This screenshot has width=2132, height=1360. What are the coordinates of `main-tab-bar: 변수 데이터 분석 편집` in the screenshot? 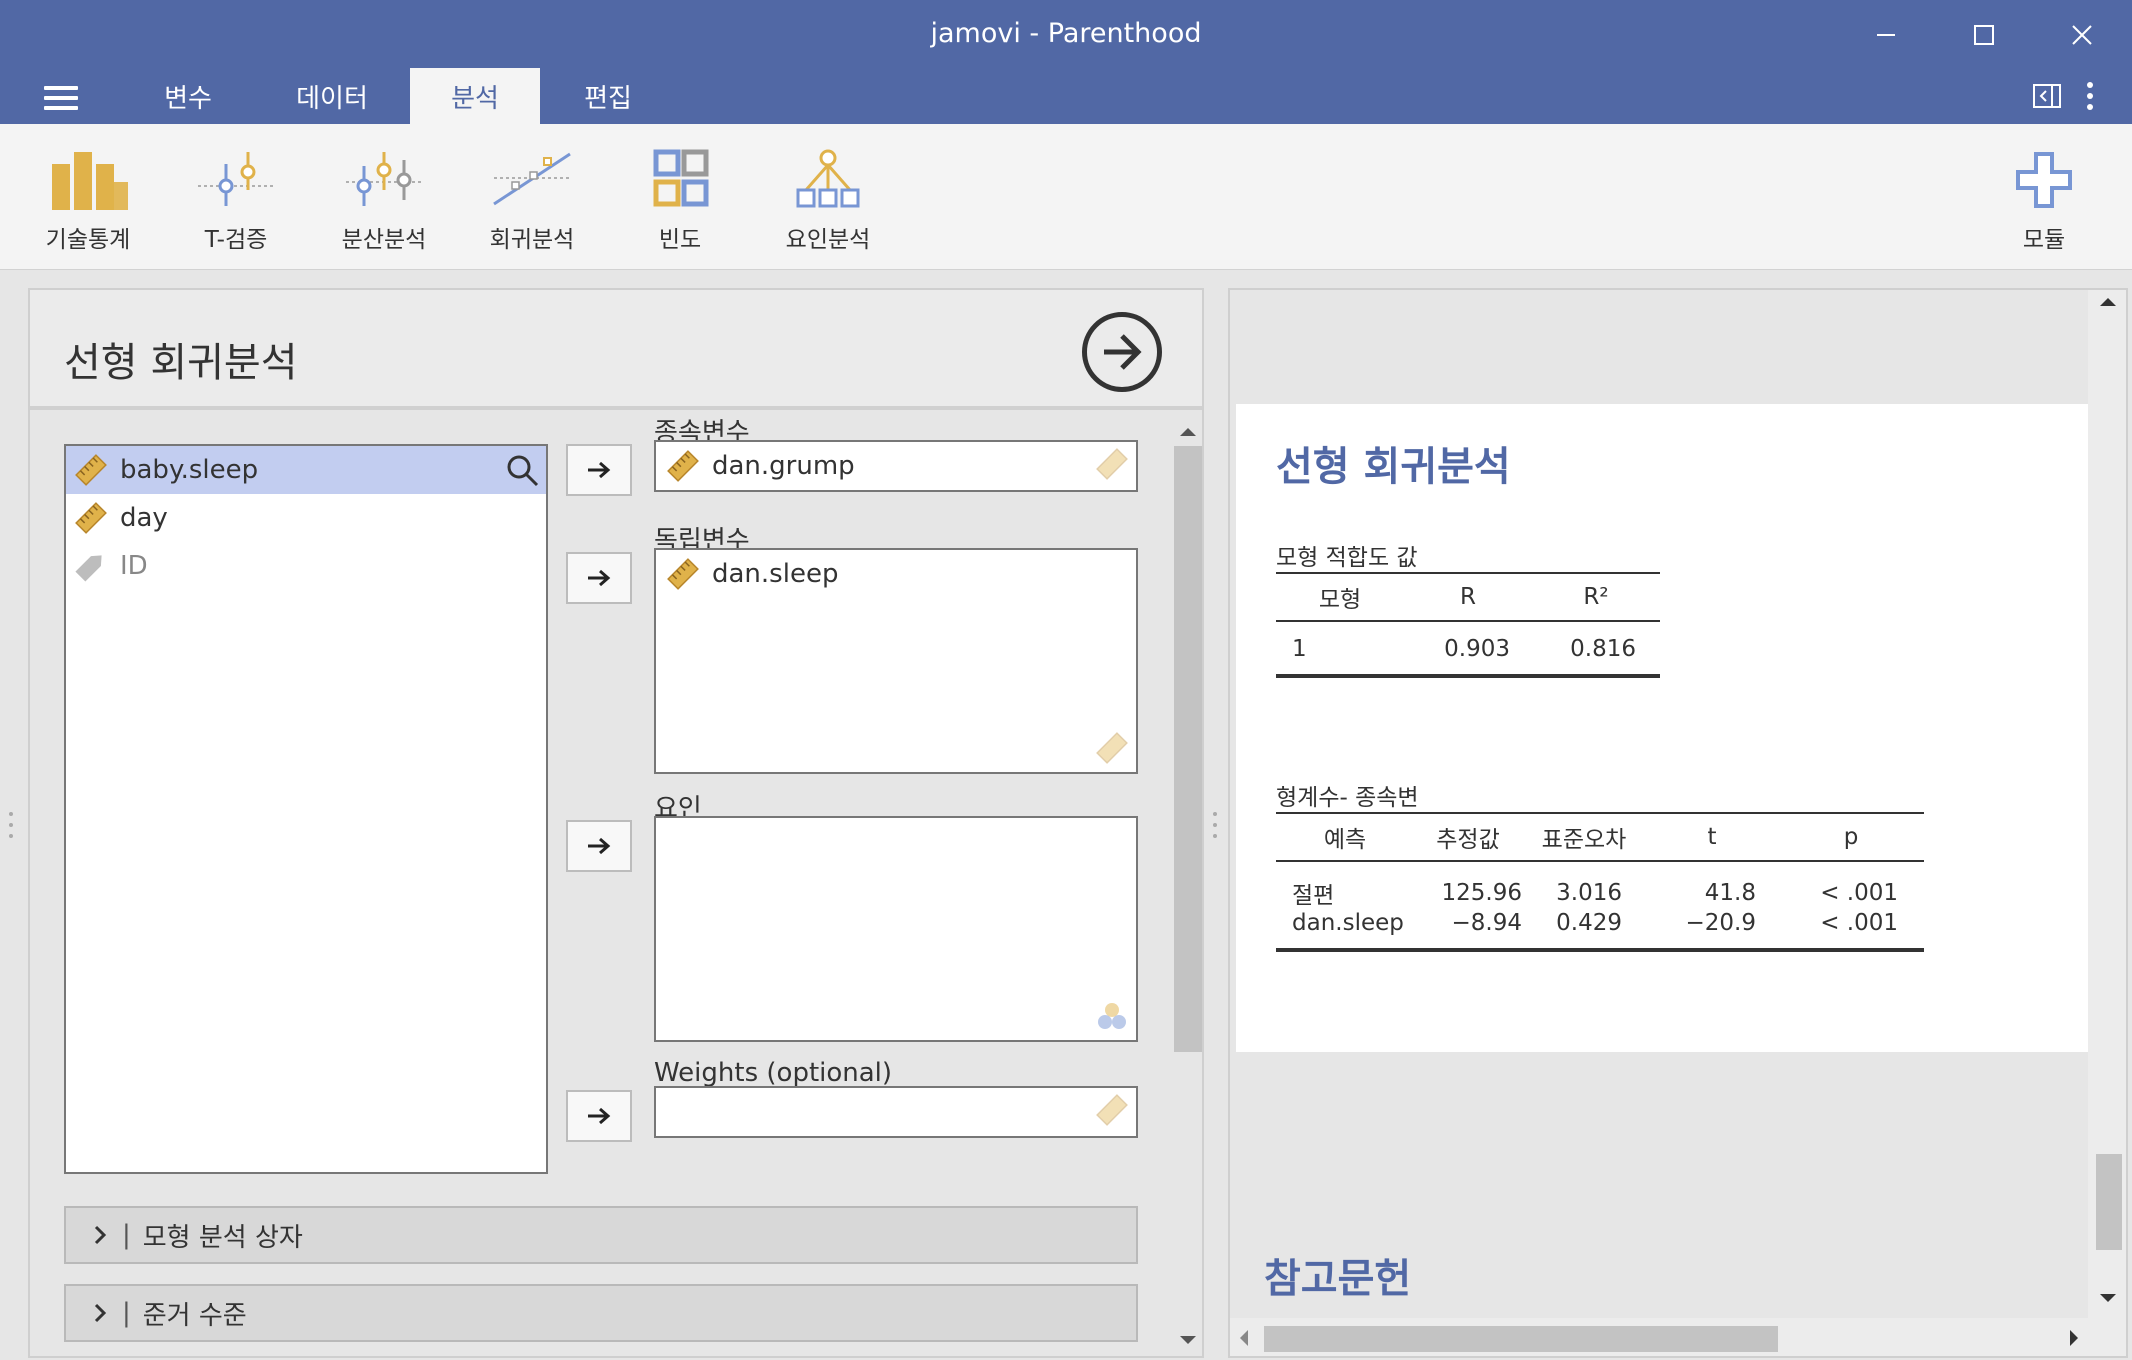 It's located at (1066, 96).